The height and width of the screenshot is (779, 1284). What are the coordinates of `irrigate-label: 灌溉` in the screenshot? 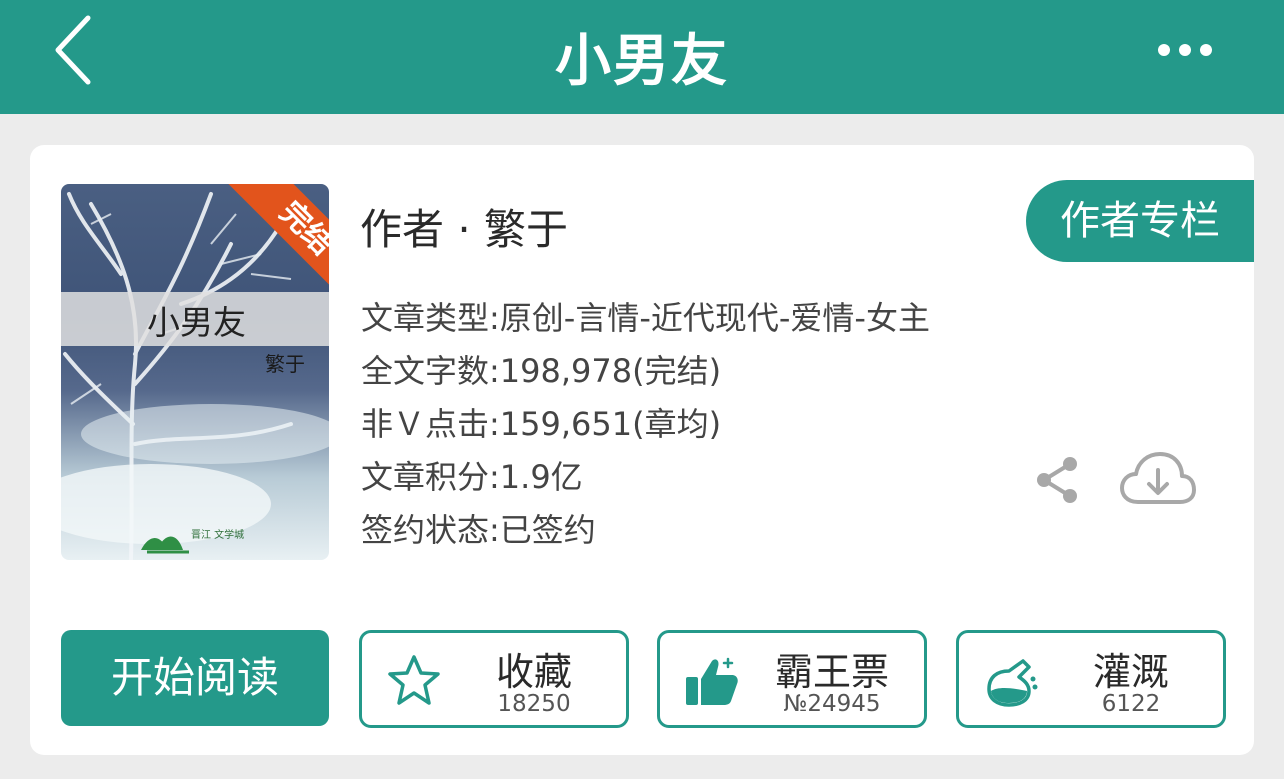 It's located at (1130, 672).